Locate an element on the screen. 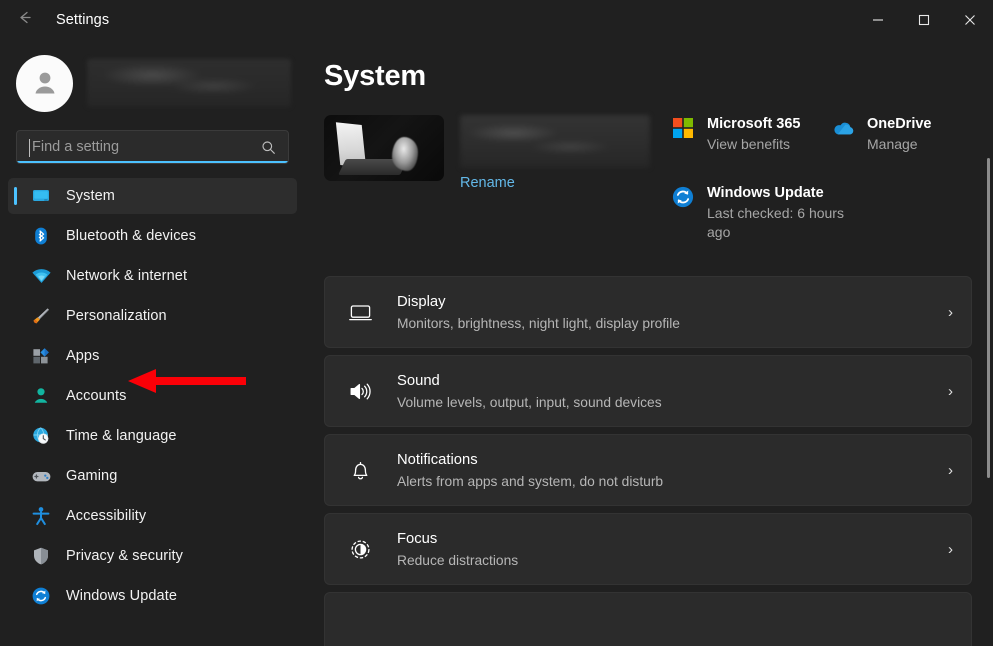  vertical-scrollbar is located at coordinates (988, 318).